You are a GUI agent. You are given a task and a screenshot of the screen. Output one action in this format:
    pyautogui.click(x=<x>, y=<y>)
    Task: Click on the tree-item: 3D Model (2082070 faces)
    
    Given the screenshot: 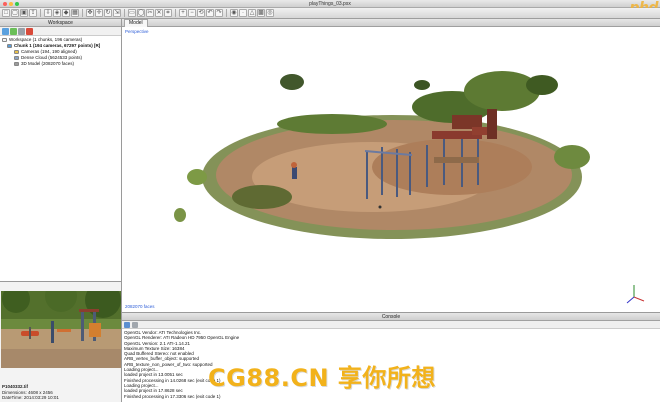 What is the action you would take?
    pyautogui.click(x=60, y=64)
    